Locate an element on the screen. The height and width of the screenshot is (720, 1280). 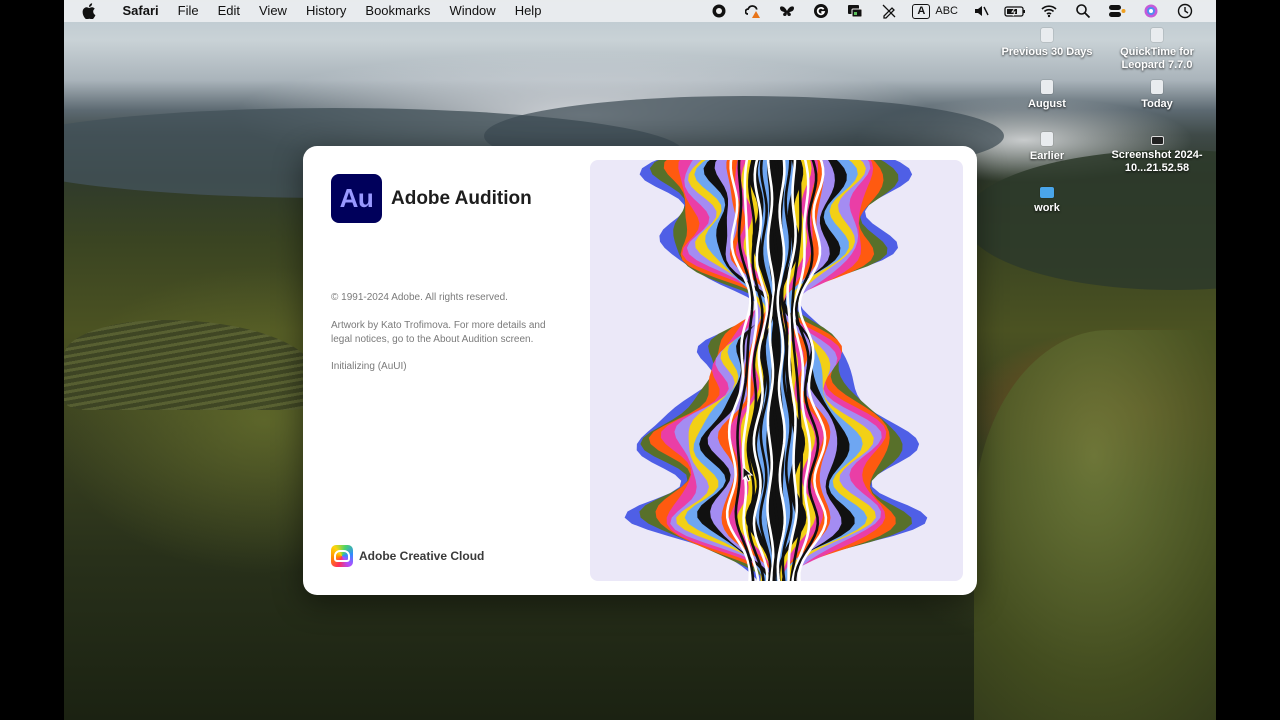
butterfly-icon is located at coordinates (787, 11).